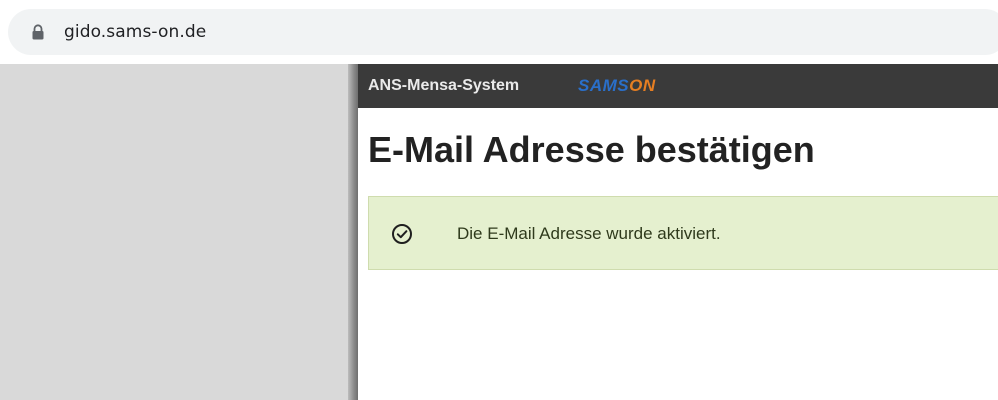 The height and width of the screenshot is (400, 998). I want to click on app-title: ANS-Mensa-System, so click(444, 85).